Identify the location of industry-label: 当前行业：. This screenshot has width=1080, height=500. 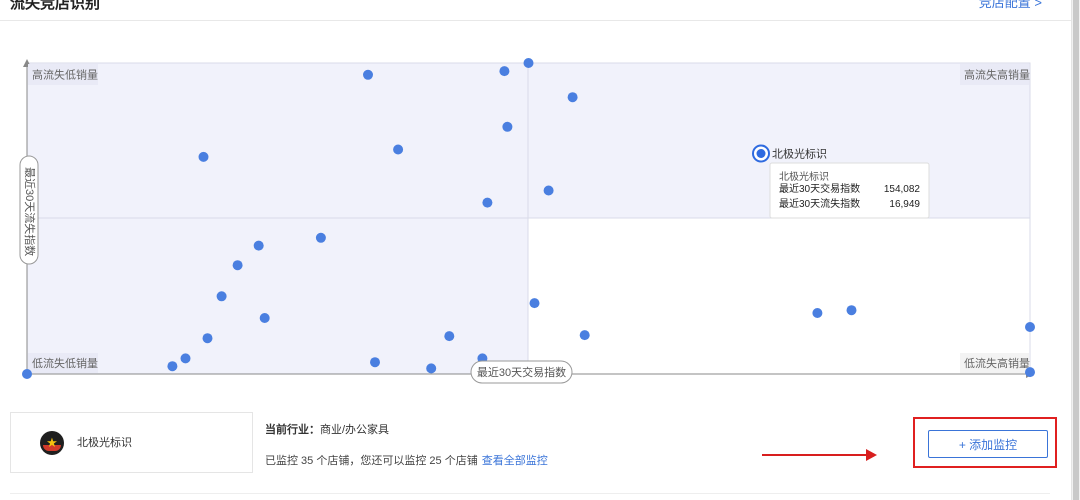
(292, 430).